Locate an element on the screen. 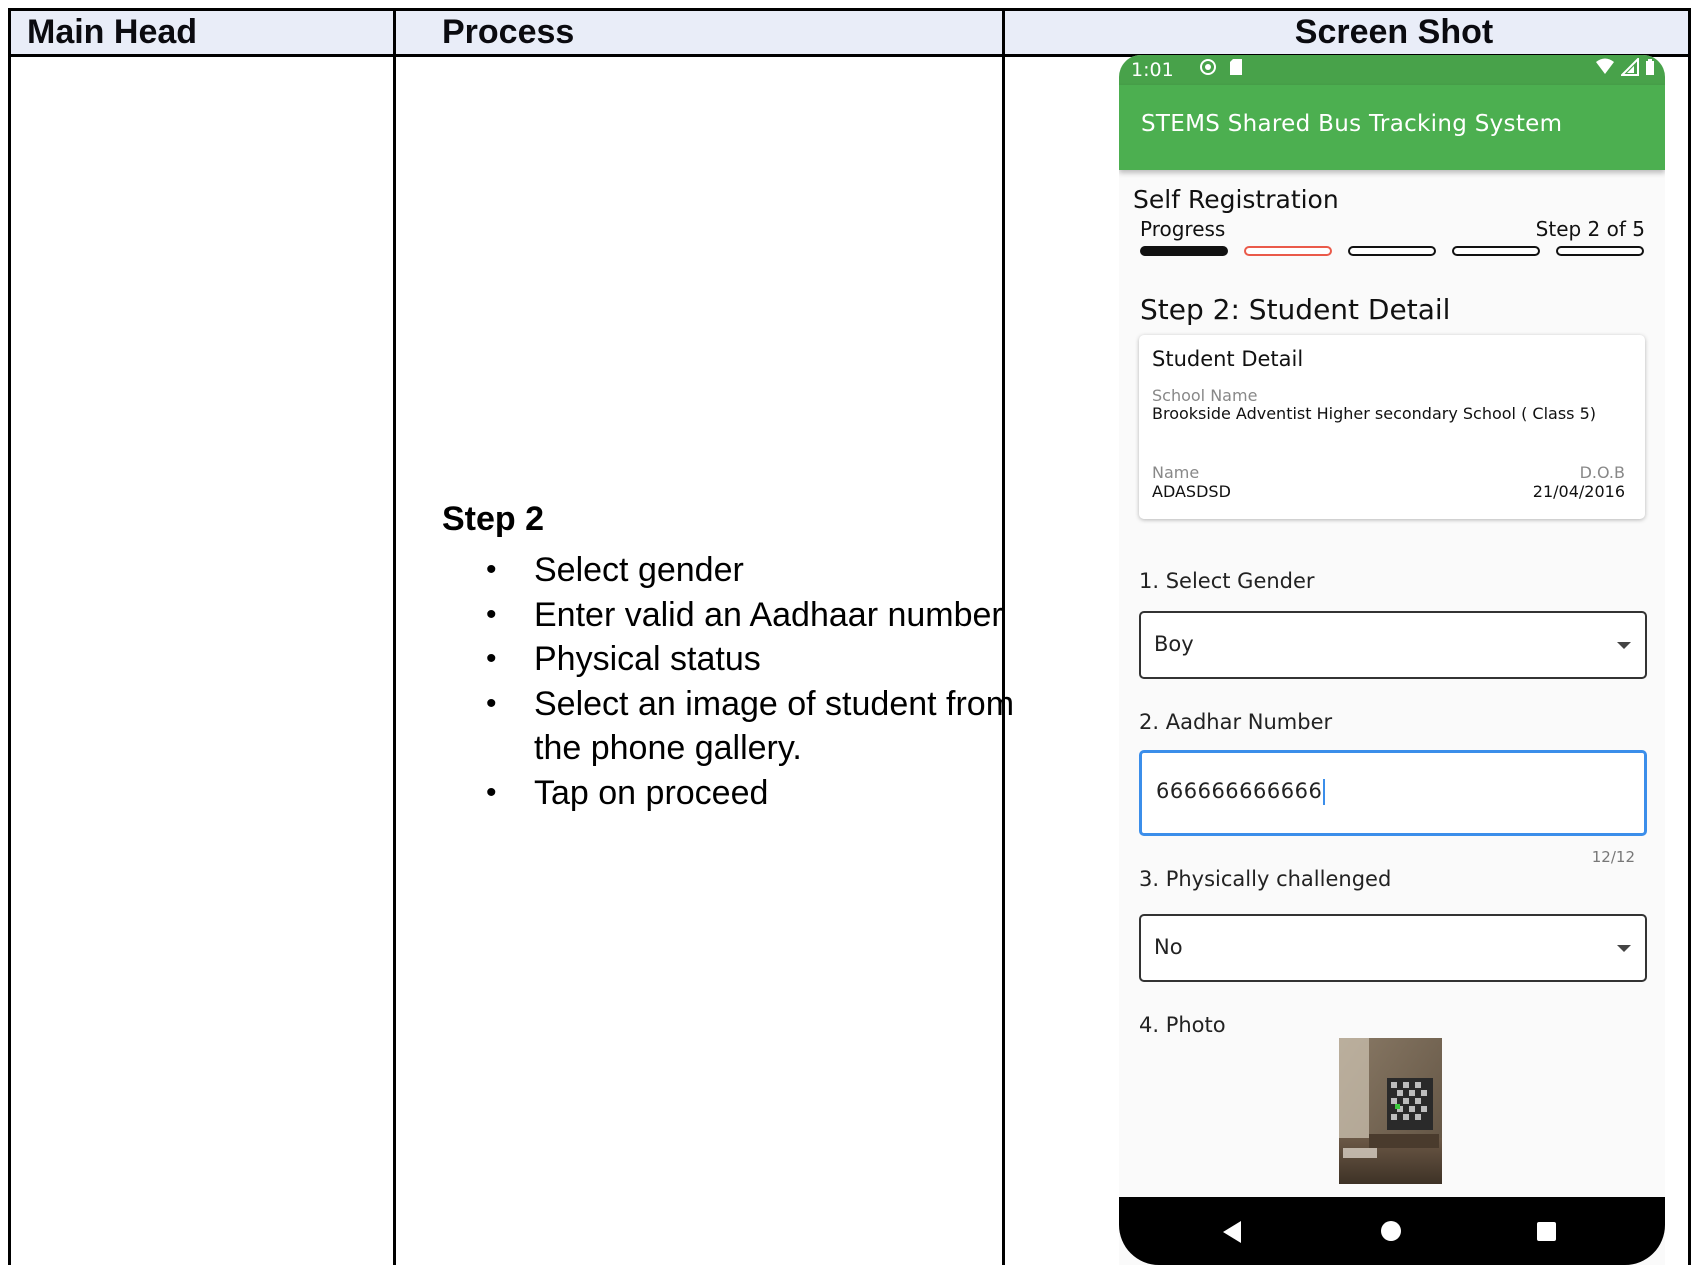  list-item: • Tap on proceed is located at coordinates (752, 793).